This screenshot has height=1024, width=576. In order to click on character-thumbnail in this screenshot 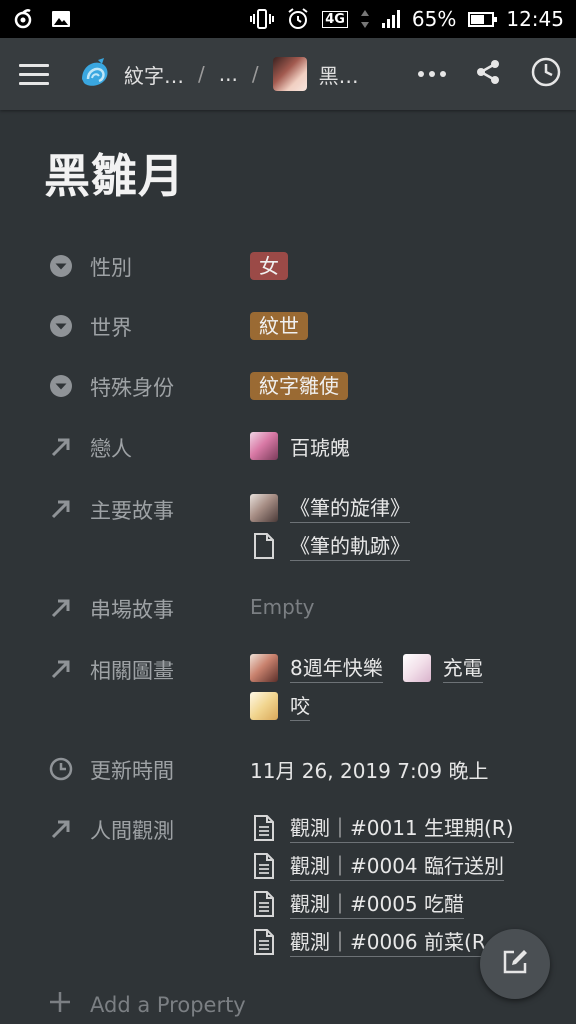, I will do `click(264, 446)`.